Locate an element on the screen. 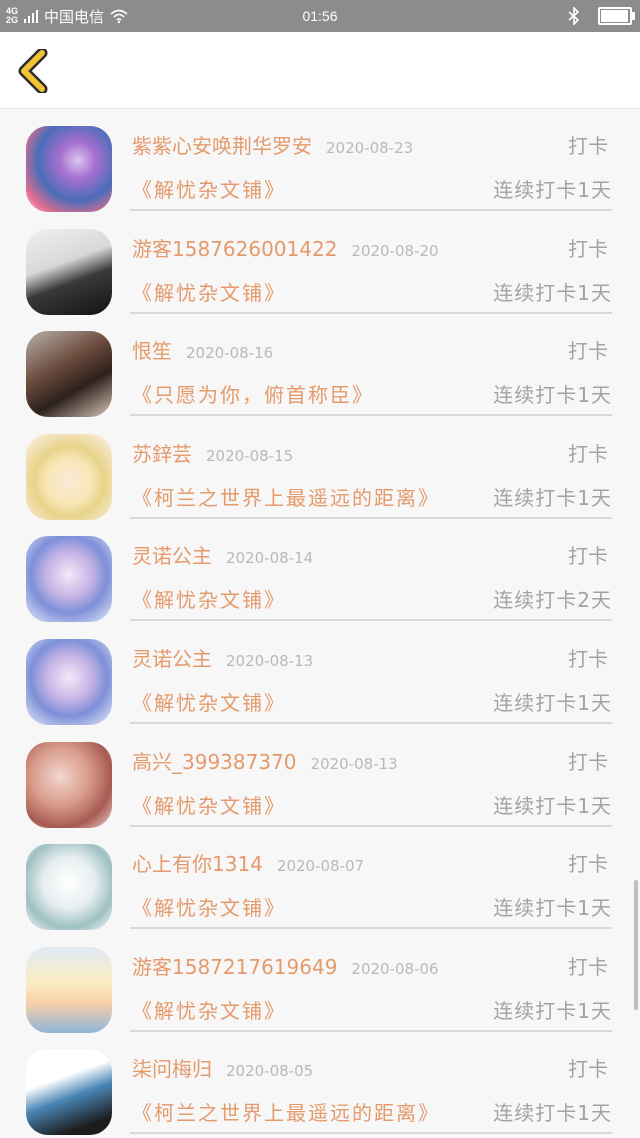 The image size is (640, 1138). user-name: 游客1587626001422 2020-08-20 is located at coordinates (285, 247).